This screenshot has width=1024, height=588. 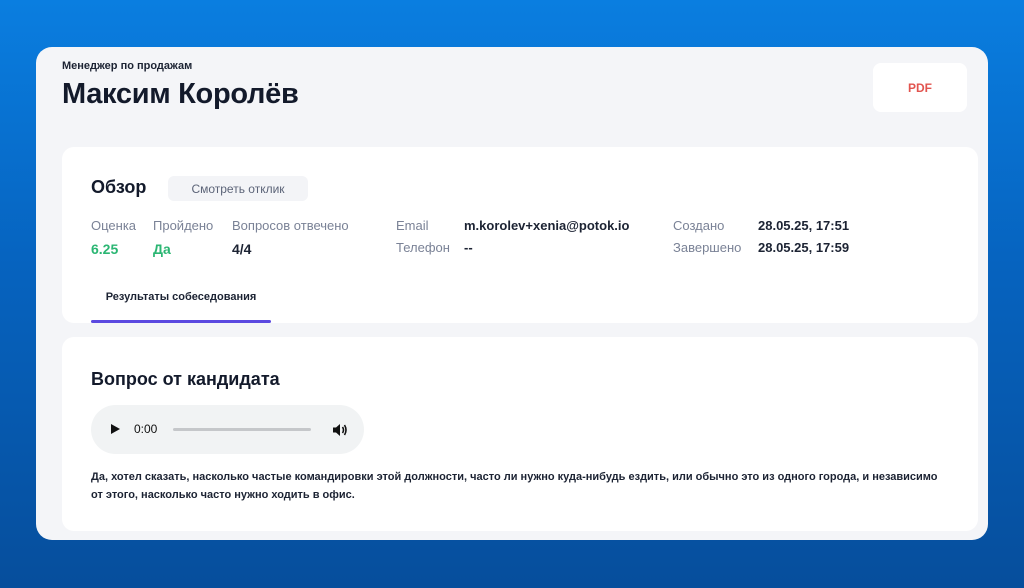 What do you see at coordinates (183, 225) in the screenshot?
I see `passed-label: Пройдено` at bounding box center [183, 225].